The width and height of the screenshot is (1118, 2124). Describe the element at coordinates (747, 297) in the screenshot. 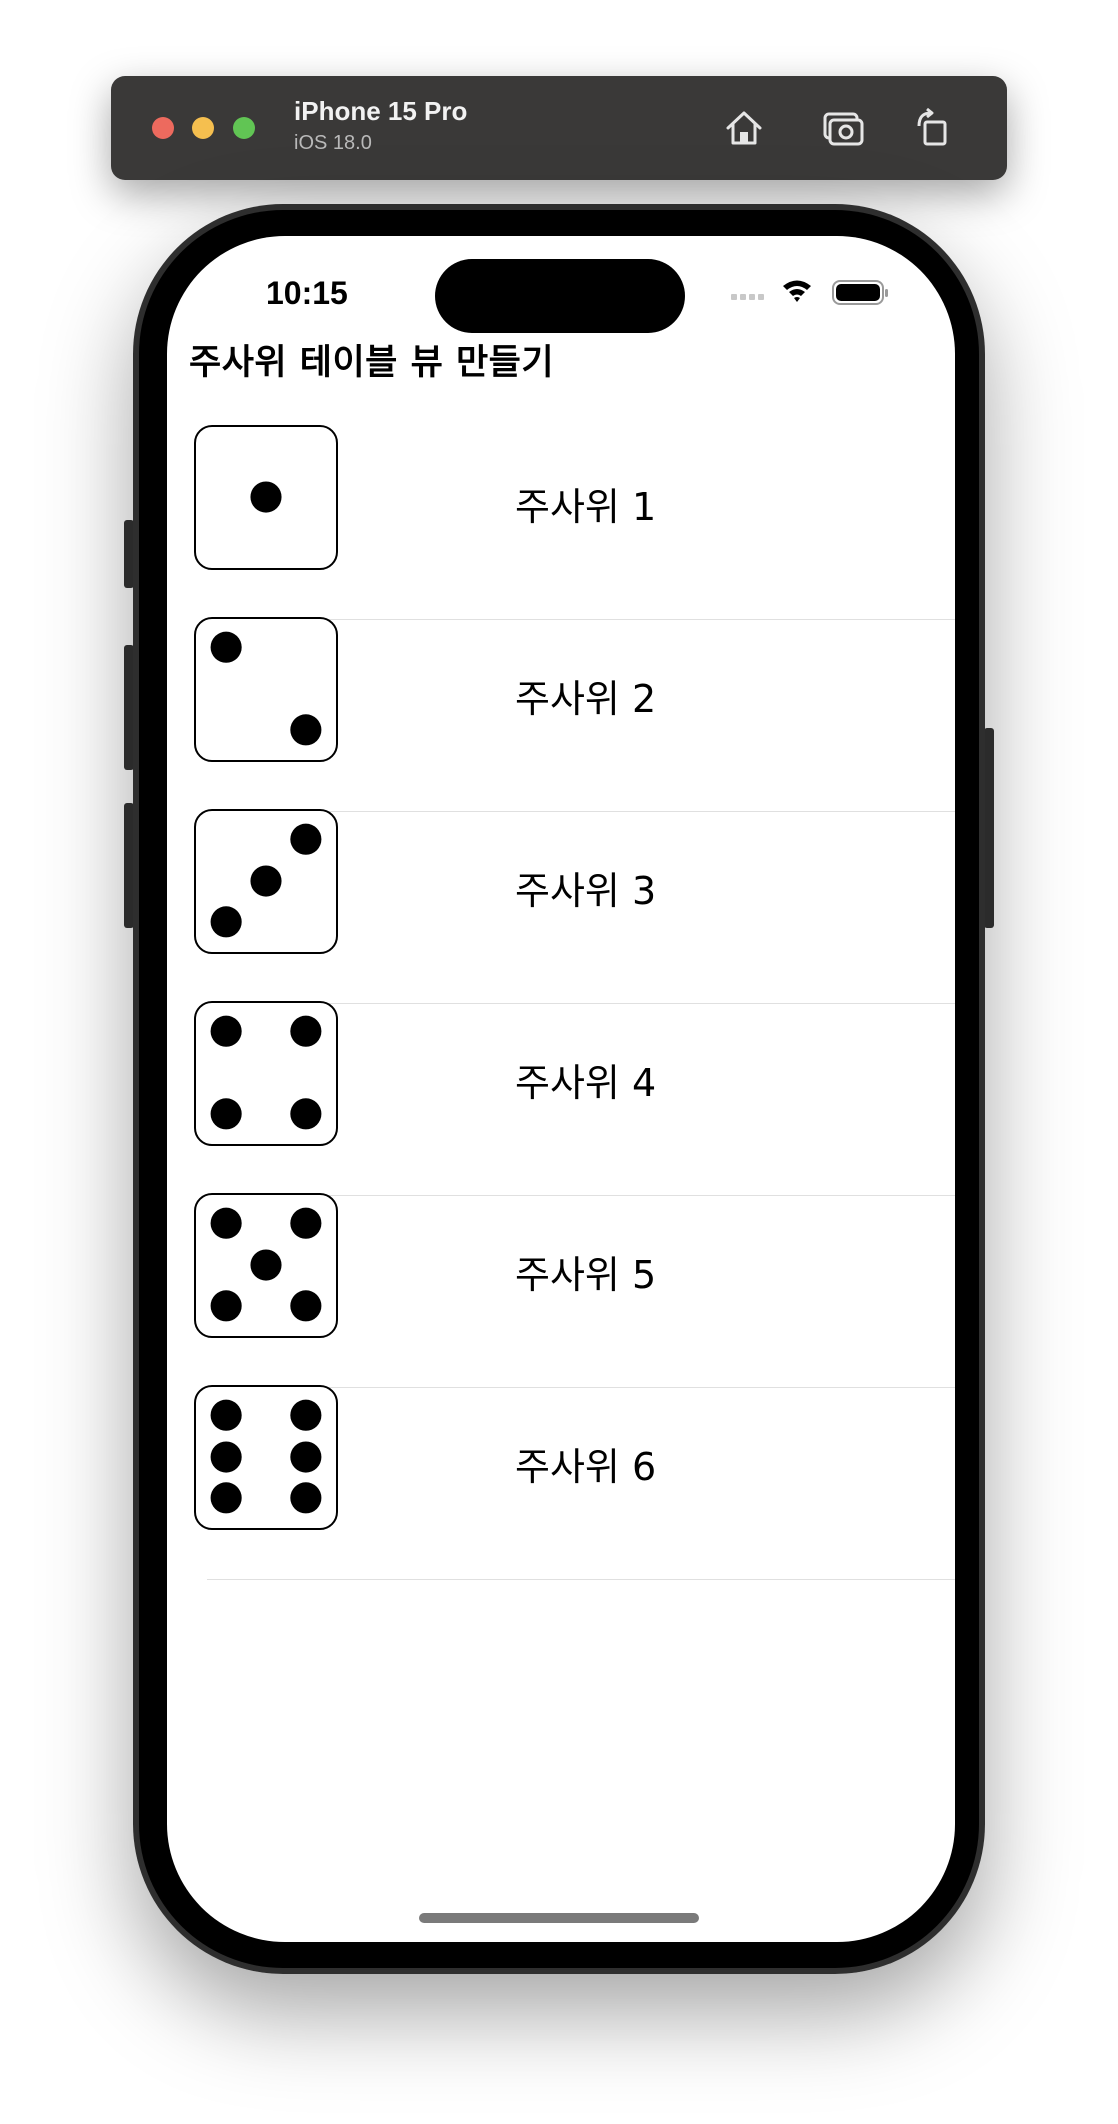

I see `cellular-icon` at that location.